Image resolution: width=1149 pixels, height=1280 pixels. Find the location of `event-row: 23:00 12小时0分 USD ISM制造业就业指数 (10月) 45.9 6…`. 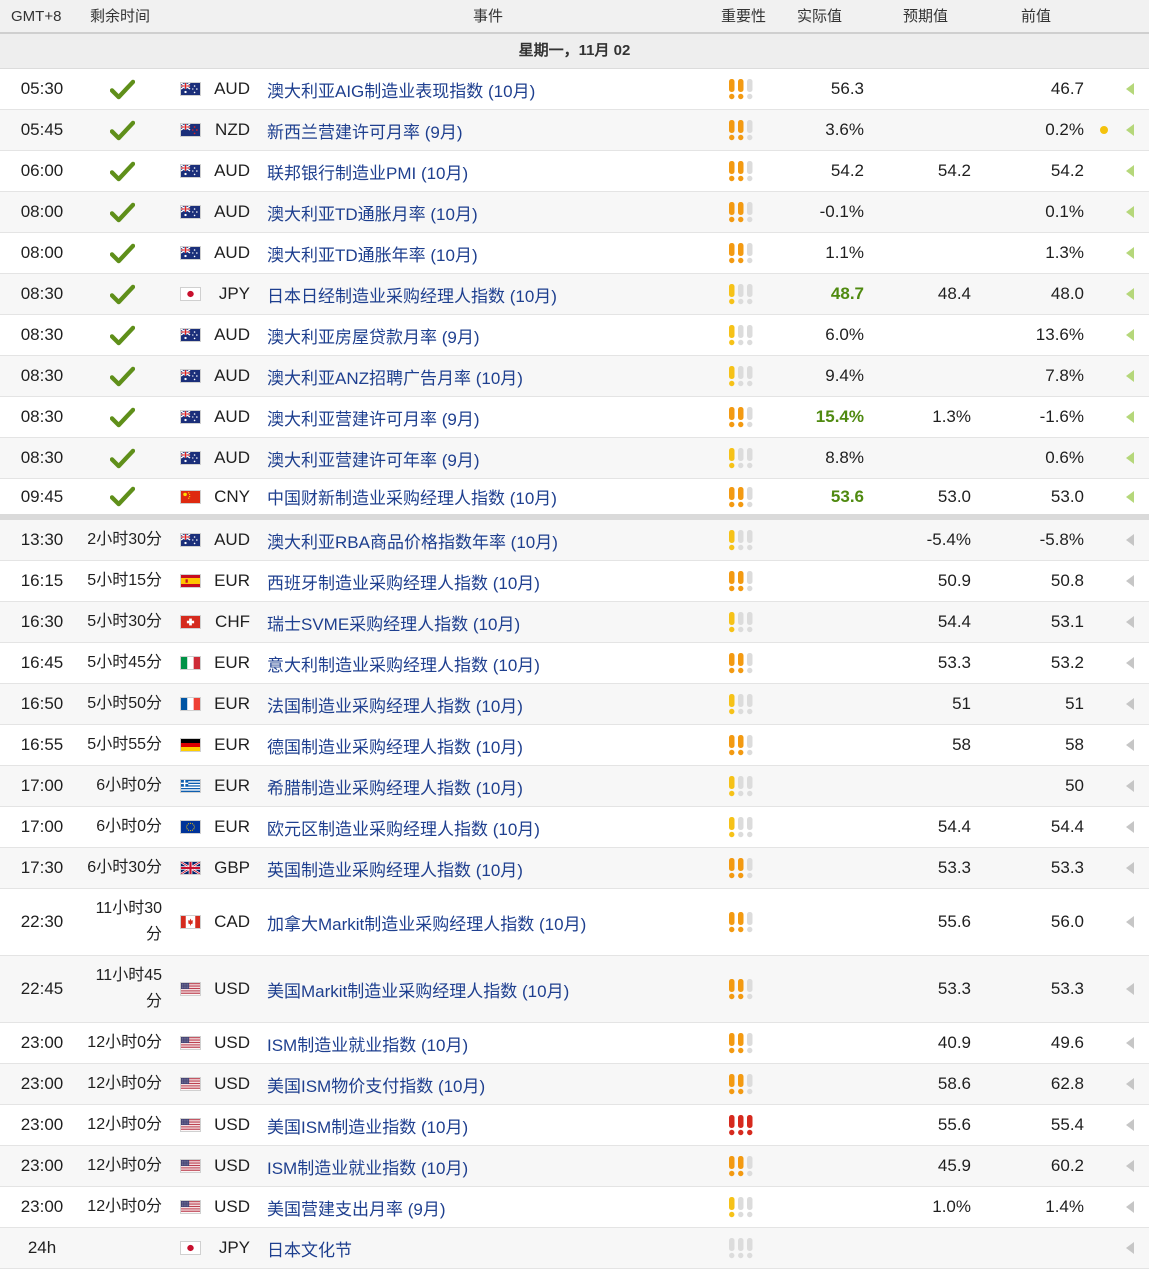

event-row: 23:00 12小时0分 USD ISM制造业就业指数 (10月) 45.9 6… is located at coordinates (574, 1166).